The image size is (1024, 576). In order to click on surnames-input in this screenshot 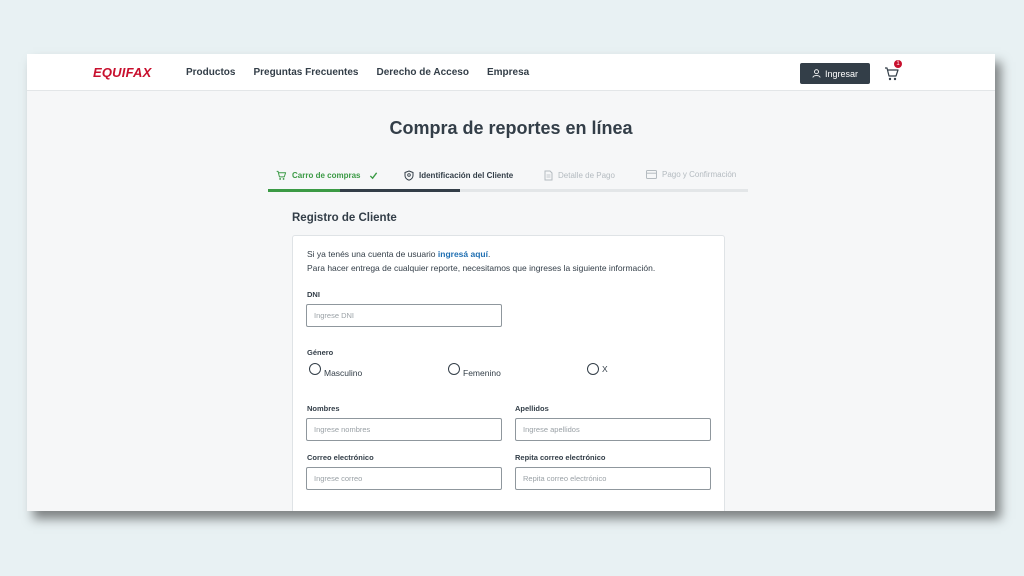, I will do `click(613, 429)`.